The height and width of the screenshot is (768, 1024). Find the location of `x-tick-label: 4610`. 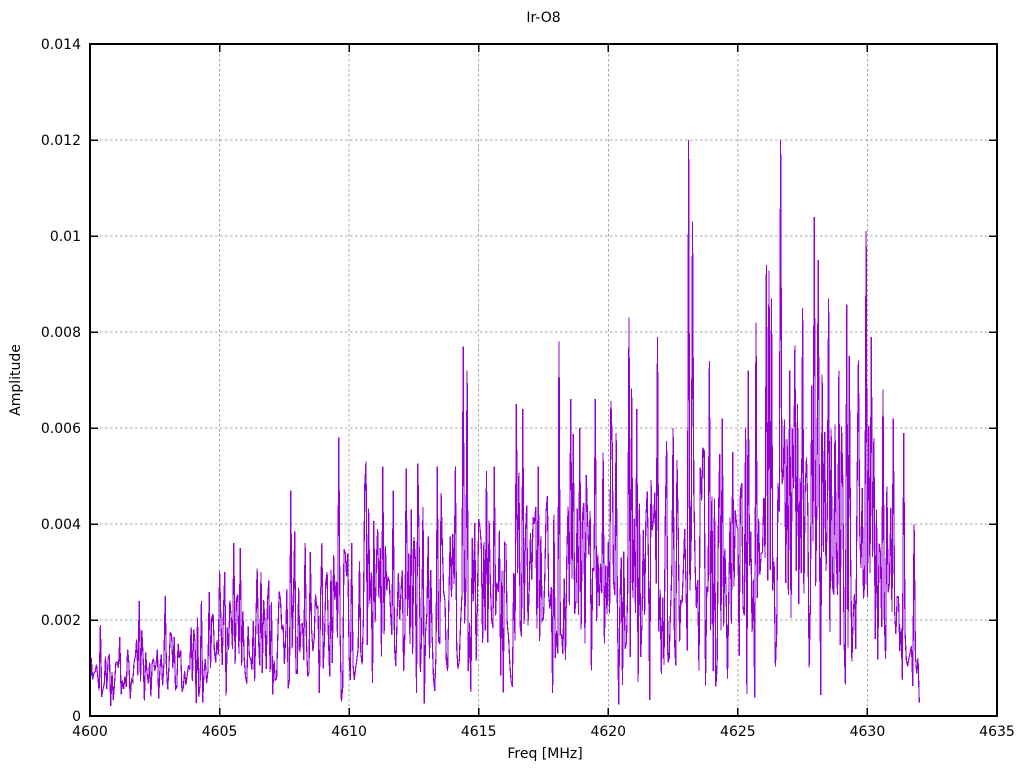

x-tick-label: 4610 is located at coordinates (349, 732).